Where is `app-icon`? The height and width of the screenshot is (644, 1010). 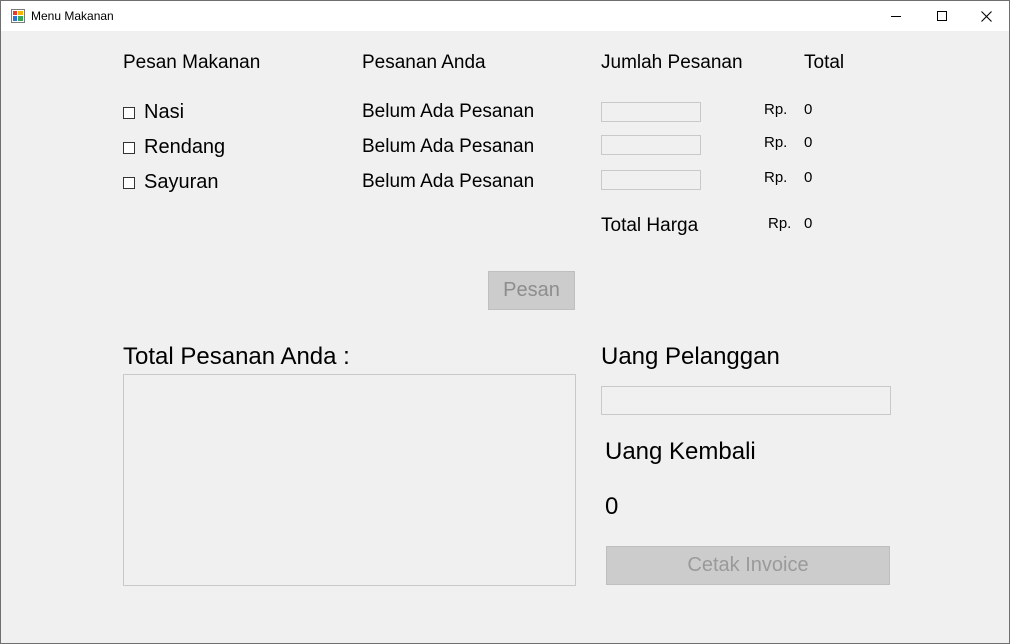
app-icon is located at coordinates (18, 16).